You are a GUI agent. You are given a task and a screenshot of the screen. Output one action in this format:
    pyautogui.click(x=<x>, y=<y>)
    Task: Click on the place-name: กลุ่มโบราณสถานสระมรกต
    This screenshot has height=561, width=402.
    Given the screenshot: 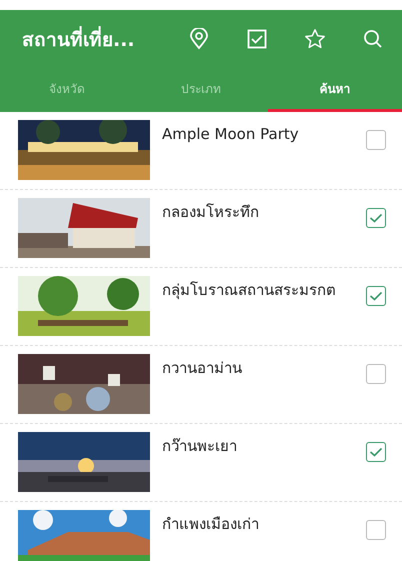 What is the action you would take?
    pyautogui.click(x=249, y=290)
    